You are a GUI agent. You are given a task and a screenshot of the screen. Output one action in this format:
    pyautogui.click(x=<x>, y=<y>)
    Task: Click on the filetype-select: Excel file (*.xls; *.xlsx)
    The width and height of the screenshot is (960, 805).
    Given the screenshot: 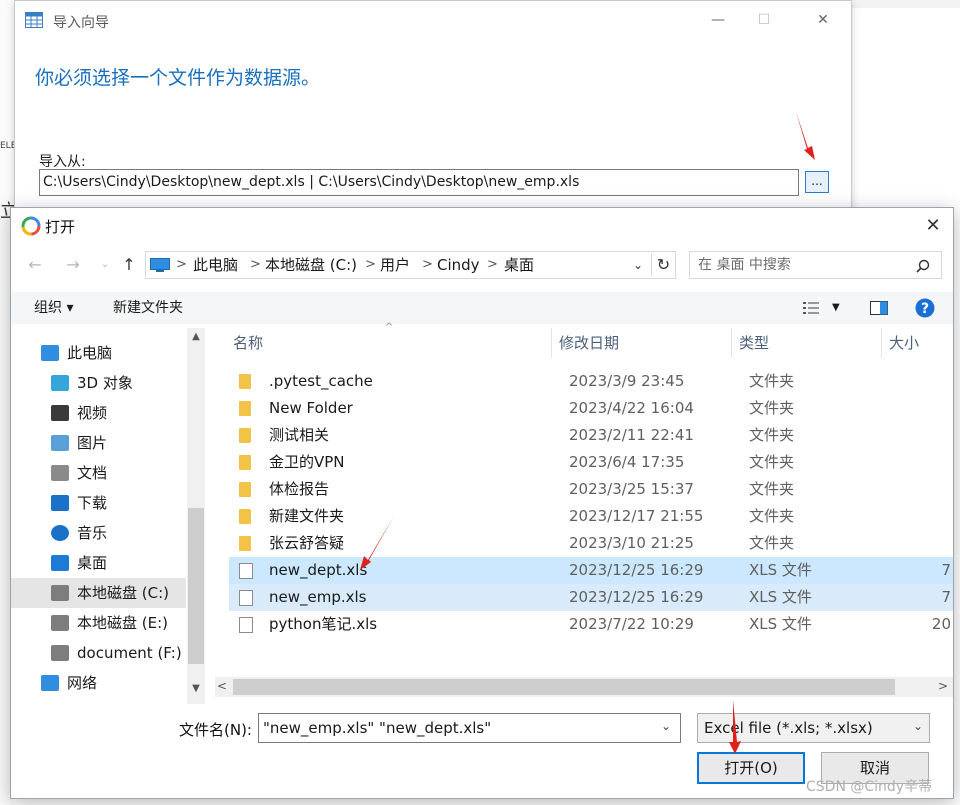 What is the action you would take?
    pyautogui.click(x=813, y=728)
    